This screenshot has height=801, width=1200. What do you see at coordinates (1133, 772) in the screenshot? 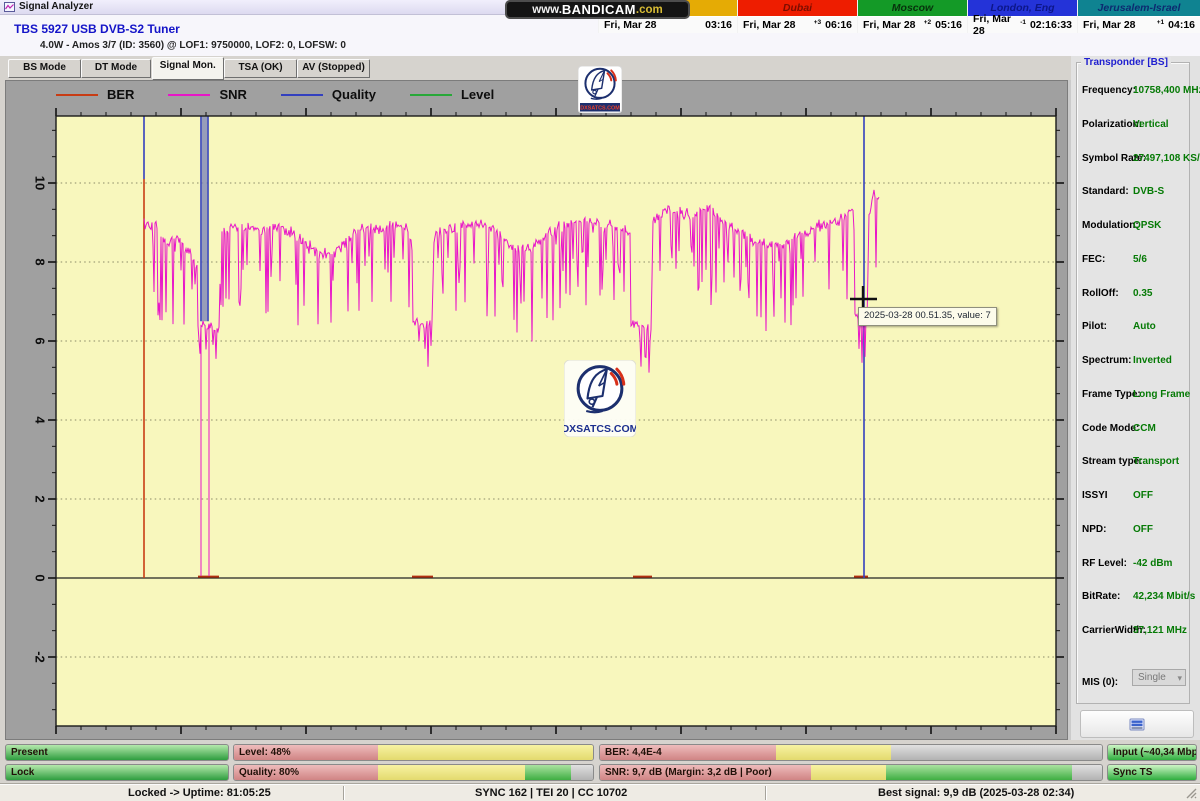
I see `gauge-text: Sync TS` at bounding box center [1133, 772].